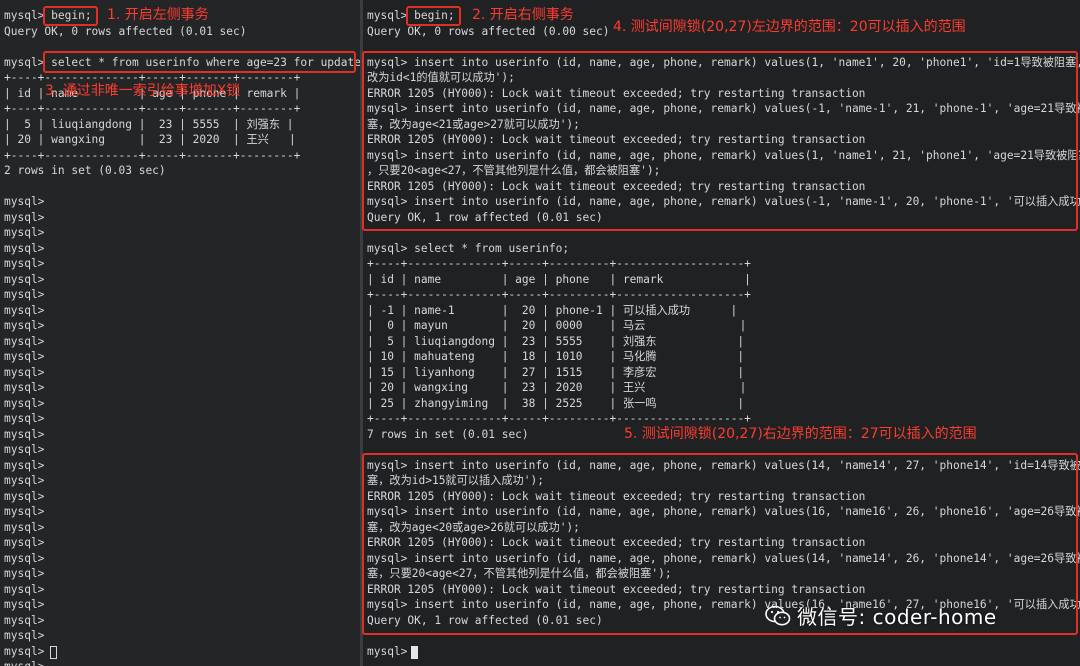 This screenshot has height=666, width=1080. What do you see at coordinates (897, 617) in the screenshot?
I see `watermark-text: 微信号: coder-home` at bounding box center [897, 617].